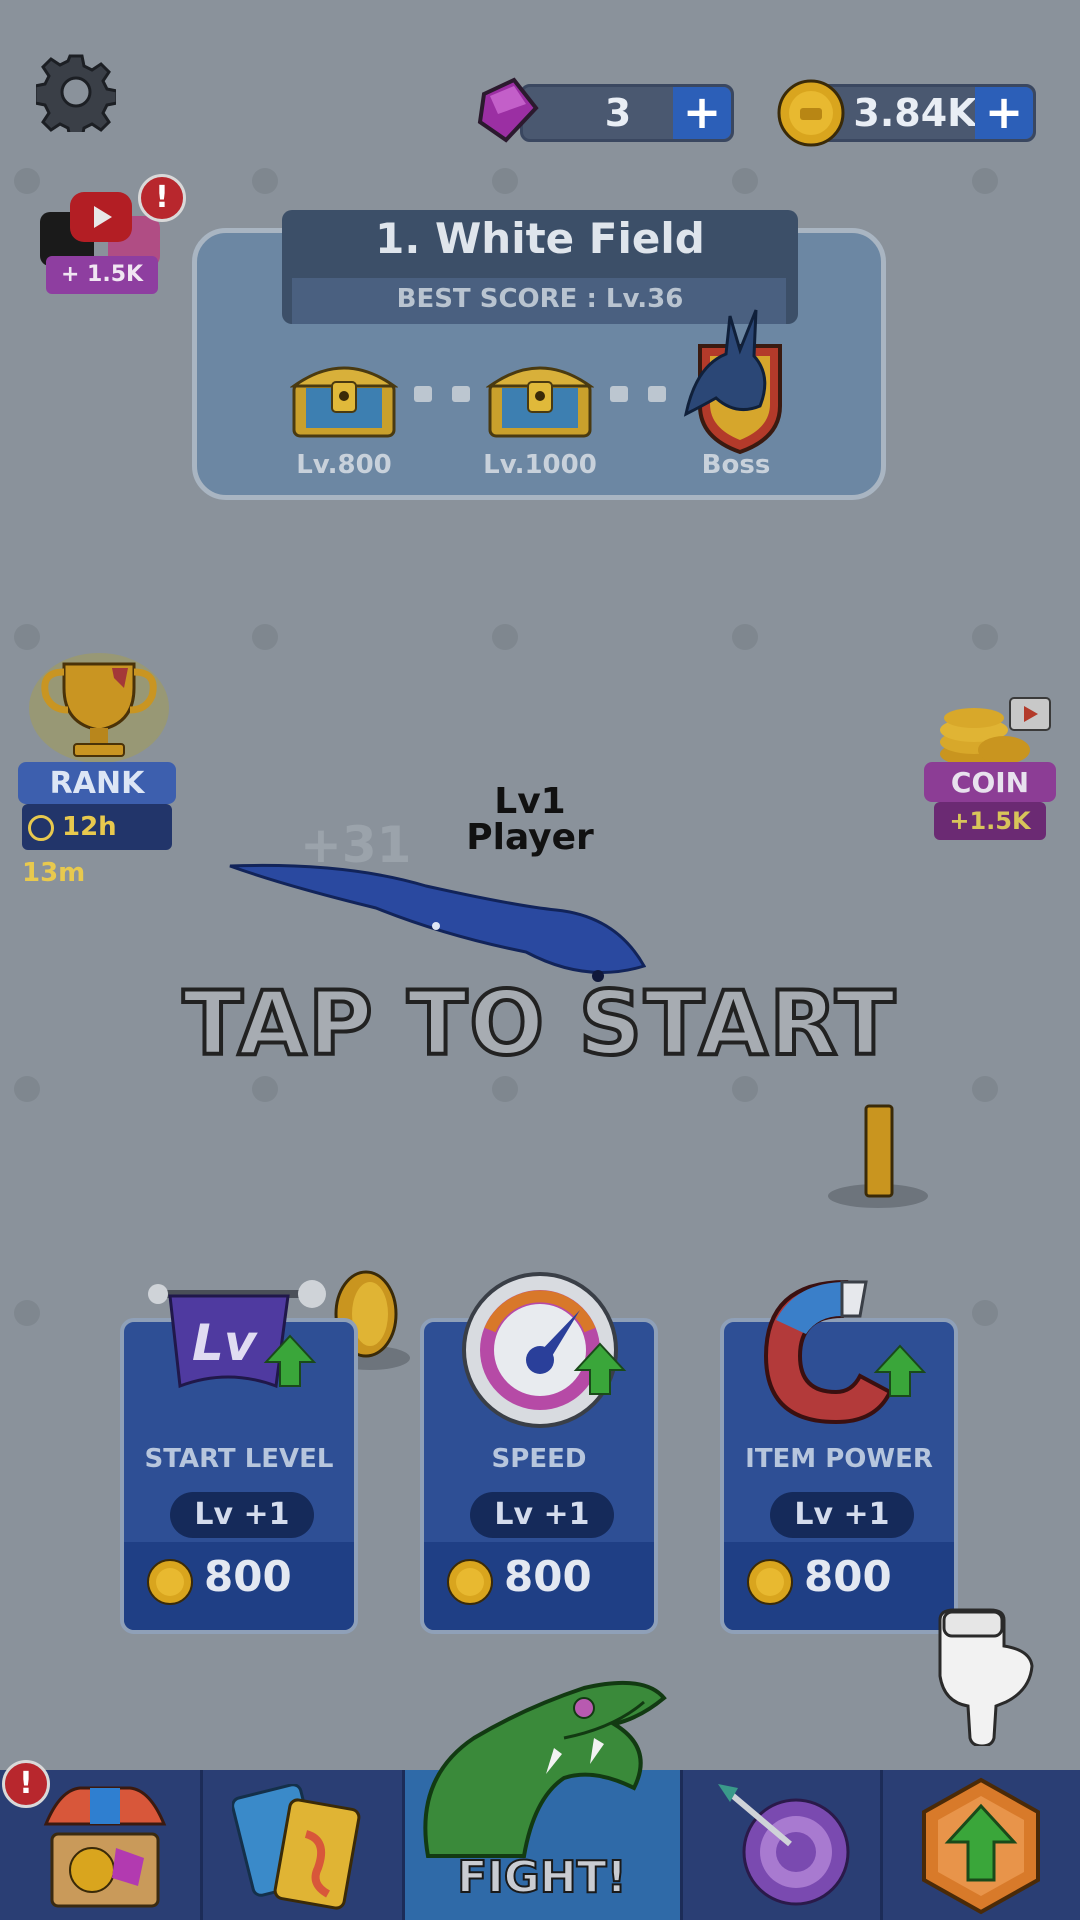 The height and width of the screenshot is (1920, 1080). What do you see at coordinates (540, 465) in the screenshot?
I see `milestone-label: Lv.1000` at bounding box center [540, 465].